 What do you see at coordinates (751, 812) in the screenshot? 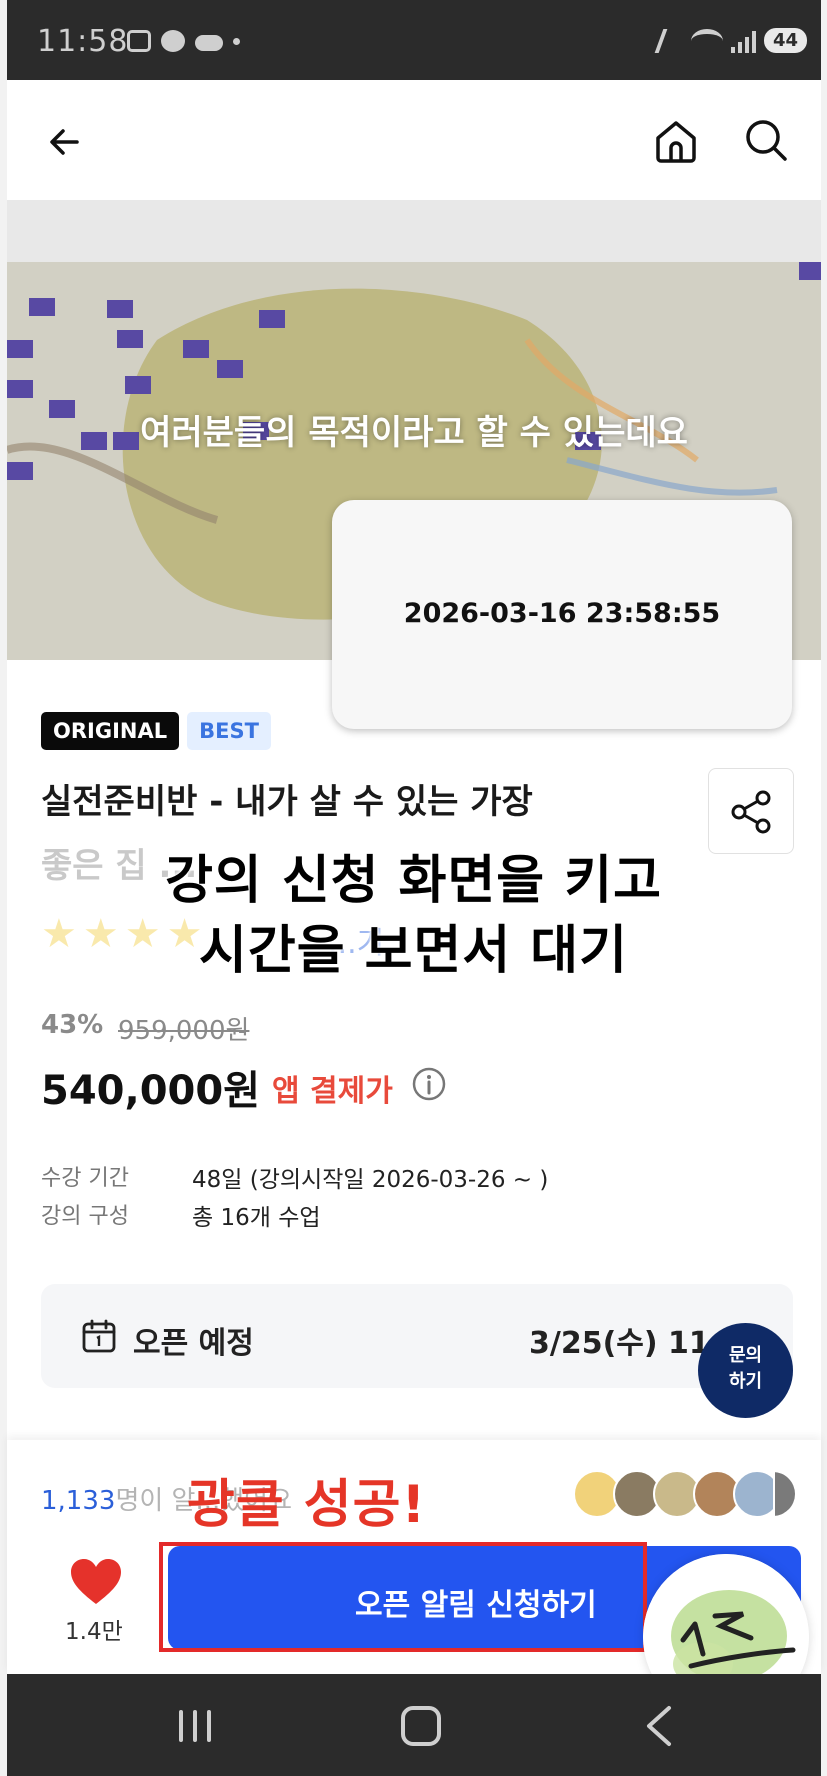
I see `share-icon` at bounding box center [751, 812].